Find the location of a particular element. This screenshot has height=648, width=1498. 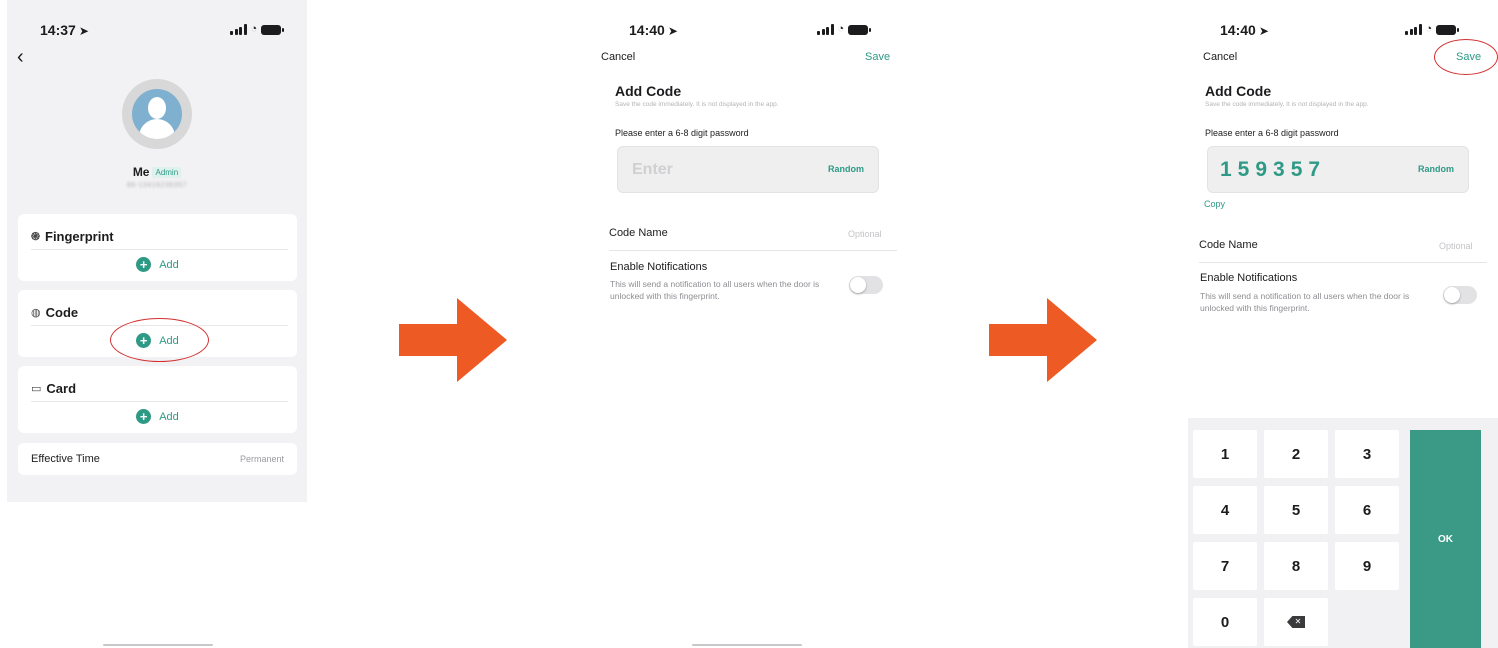

back-chevron-icon: ‹ is located at coordinates (20, 57).